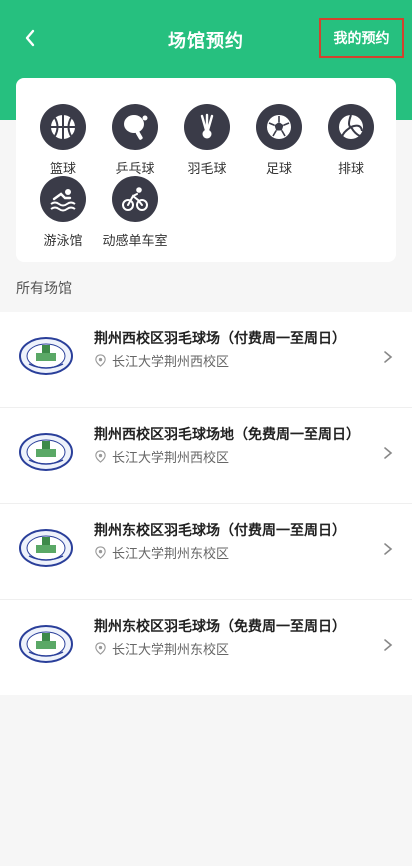 The height and width of the screenshot is (866, 412). What do you see at coordinates (135, 169) in the screenshot?
I see `category-label: 乒乓球` at bounding box center [135, 169].